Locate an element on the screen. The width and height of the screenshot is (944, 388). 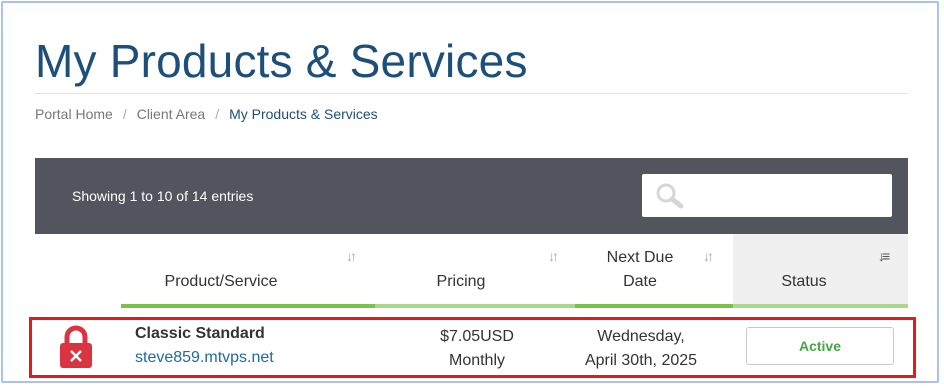
search-icon is located at coordinates (670, 196).